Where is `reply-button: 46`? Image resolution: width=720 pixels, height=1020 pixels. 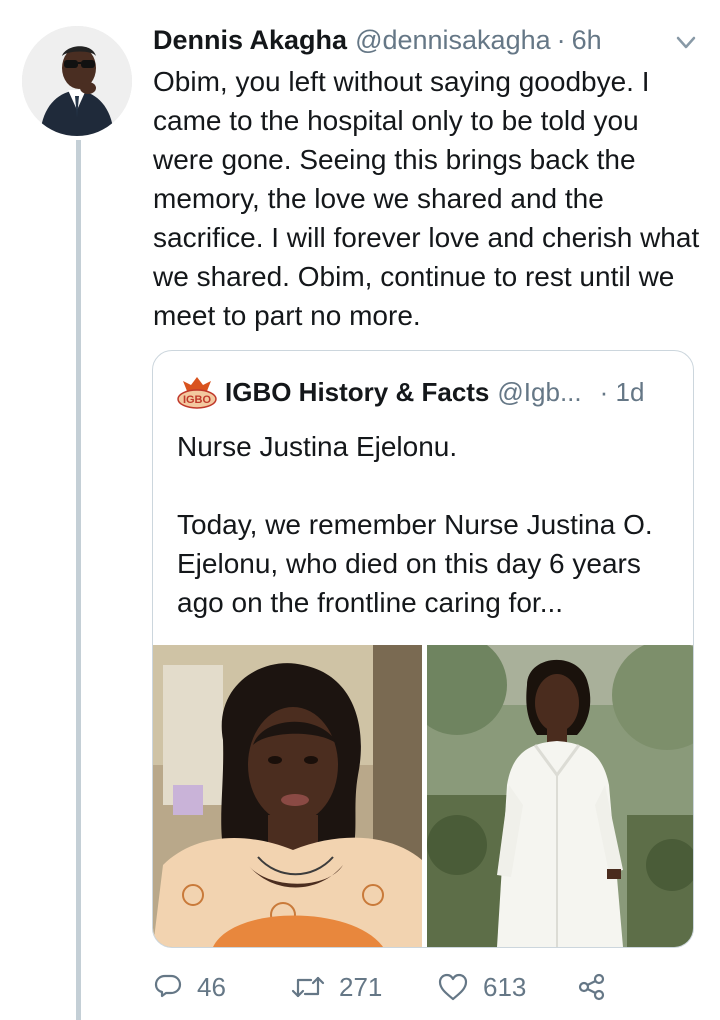
reply-button: 46 is located at coordinates (189, 987).